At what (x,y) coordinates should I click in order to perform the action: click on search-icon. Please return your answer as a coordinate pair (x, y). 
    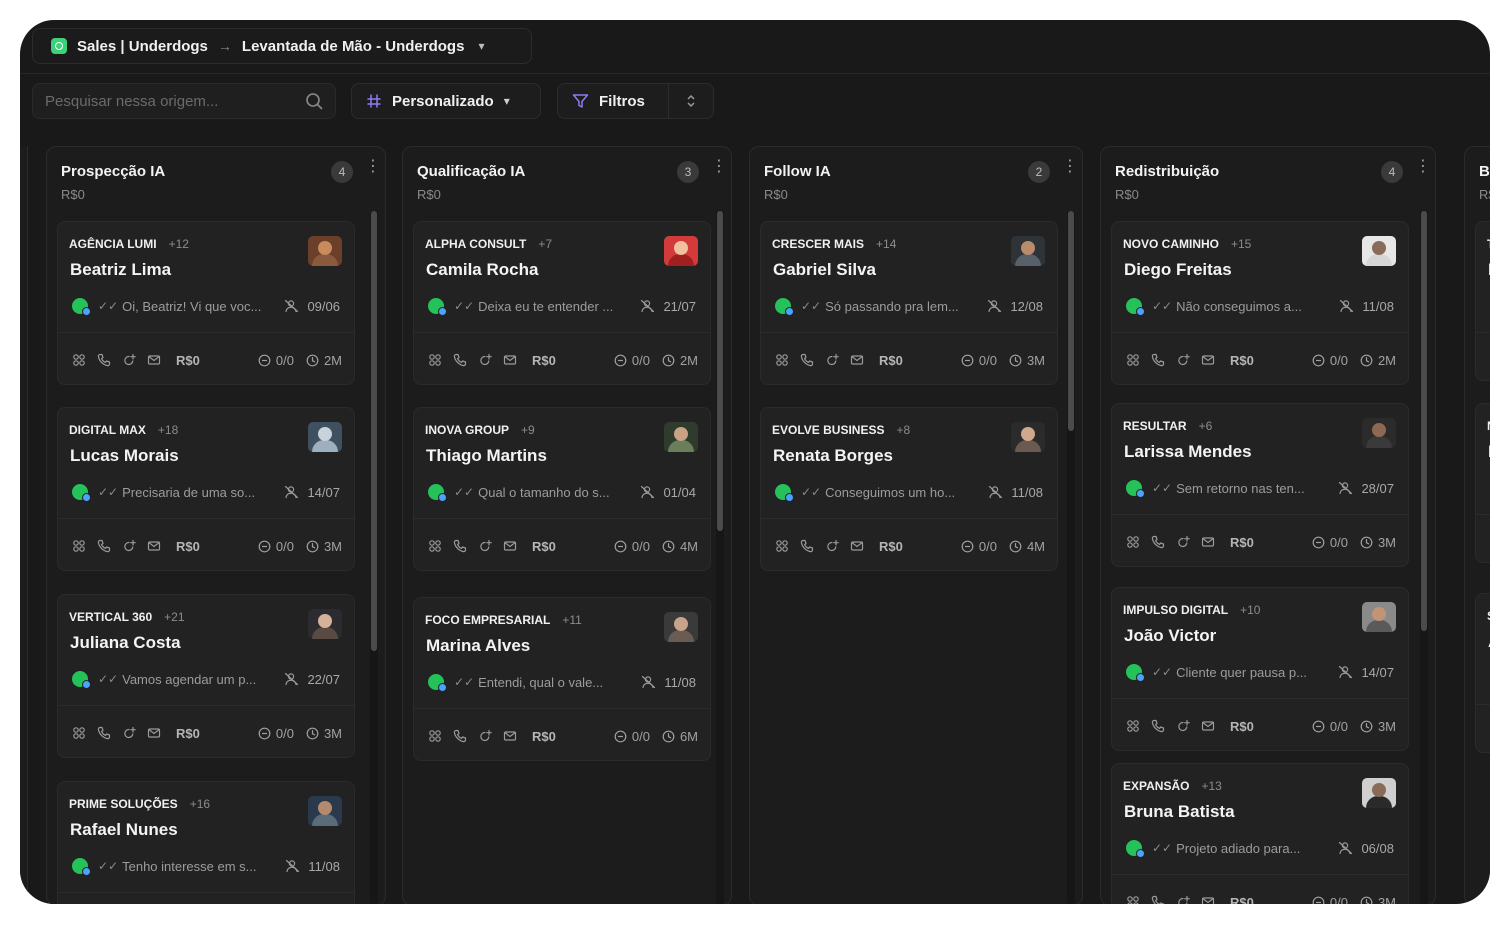
    Looking at the image, I should click on (314, 101).